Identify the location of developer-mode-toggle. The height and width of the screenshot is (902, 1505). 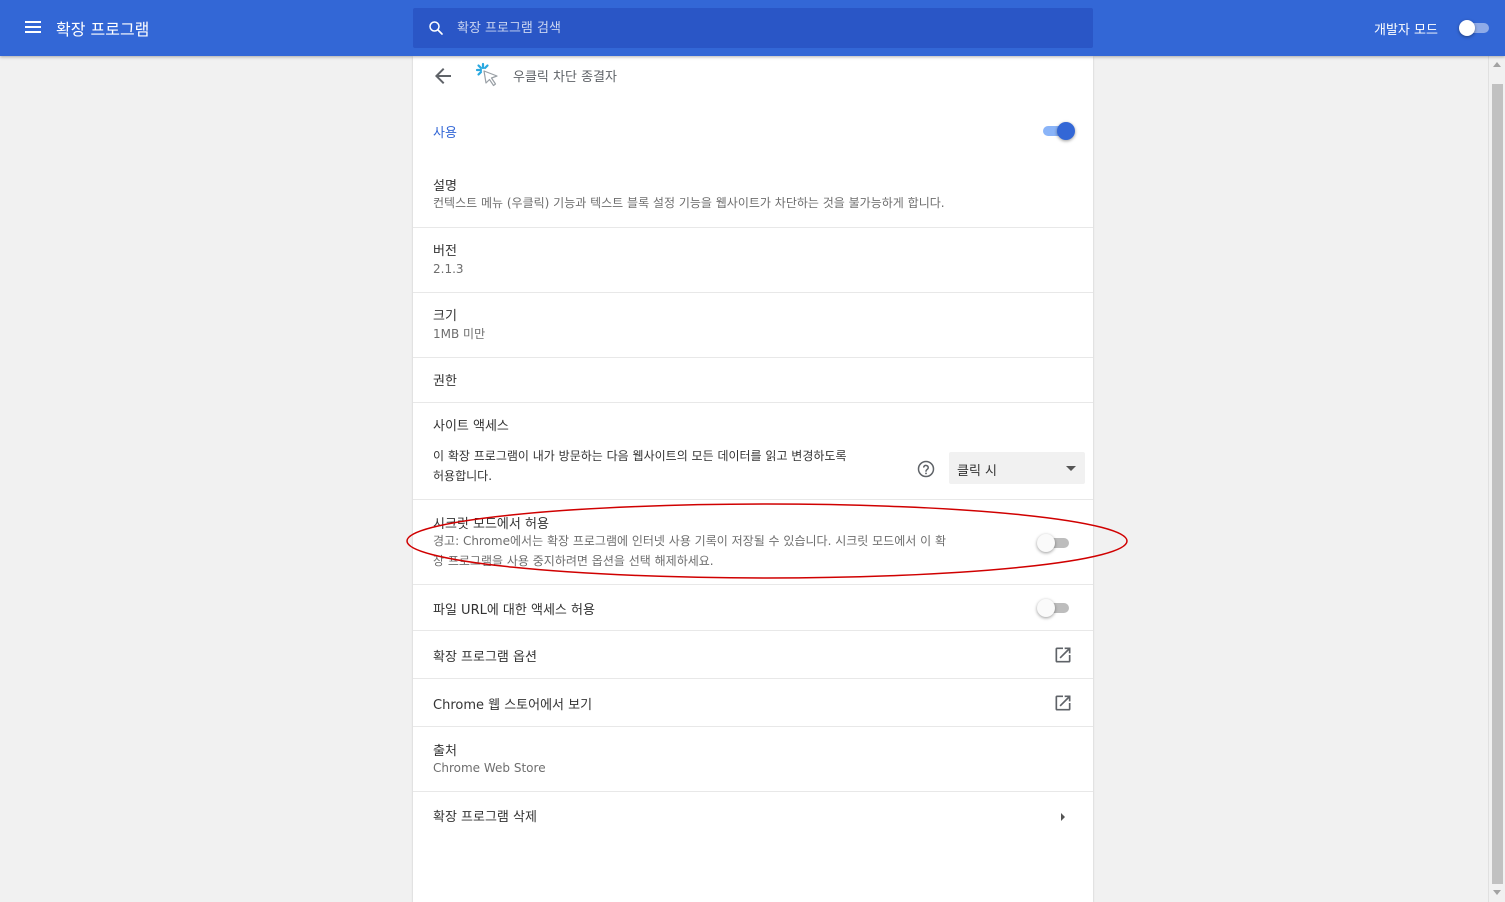
(1475, 28).